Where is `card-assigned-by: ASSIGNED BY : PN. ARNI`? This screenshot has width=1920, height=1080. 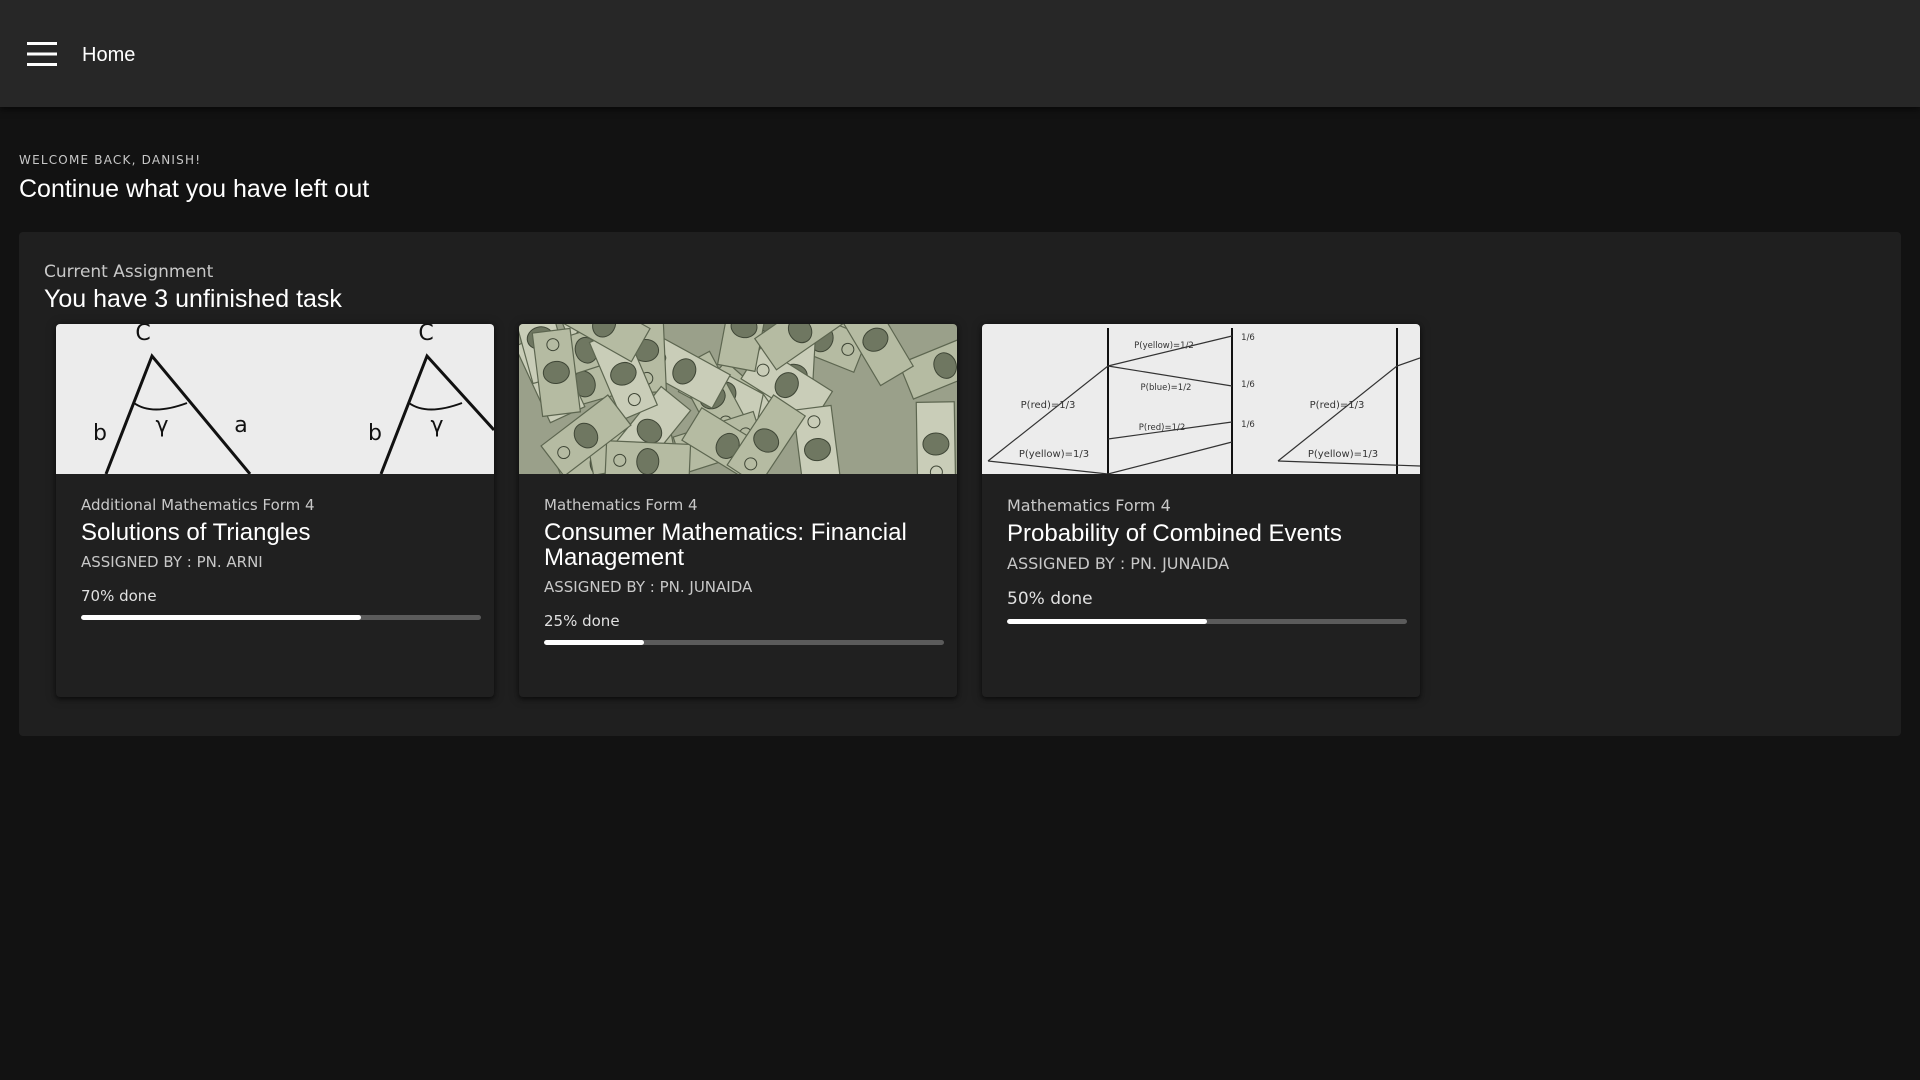 card-assigned-by: ASSIGNED BY : PN. ARNI is located at coordinates (172, 562).